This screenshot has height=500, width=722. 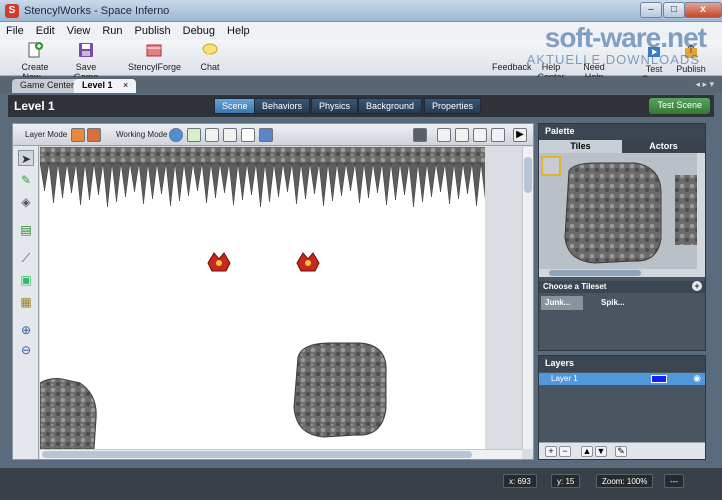 I want to click on mode-tiles-icon, so click(x=194, y=135).